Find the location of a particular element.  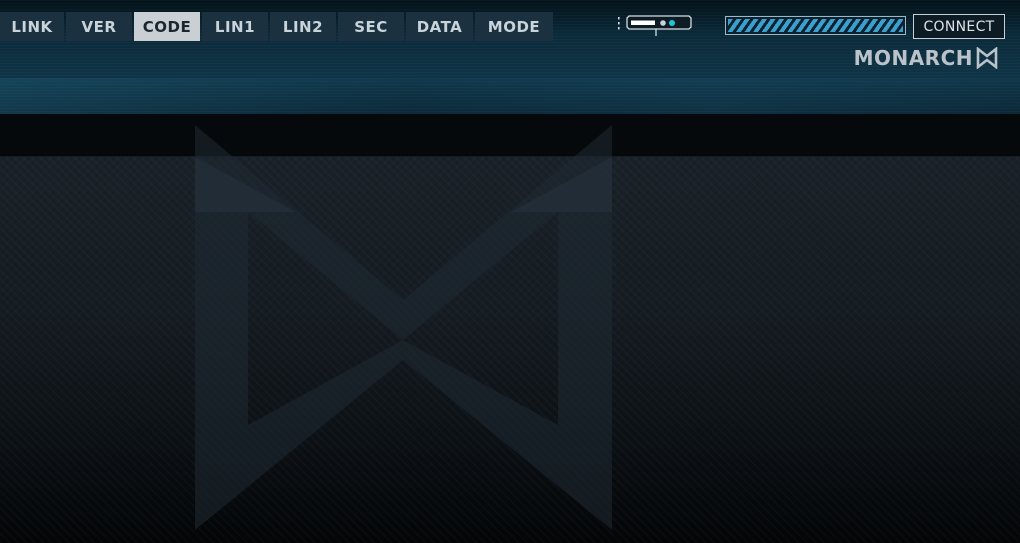

tab-lin2: LIN2 is located at coordinates (303, 26).